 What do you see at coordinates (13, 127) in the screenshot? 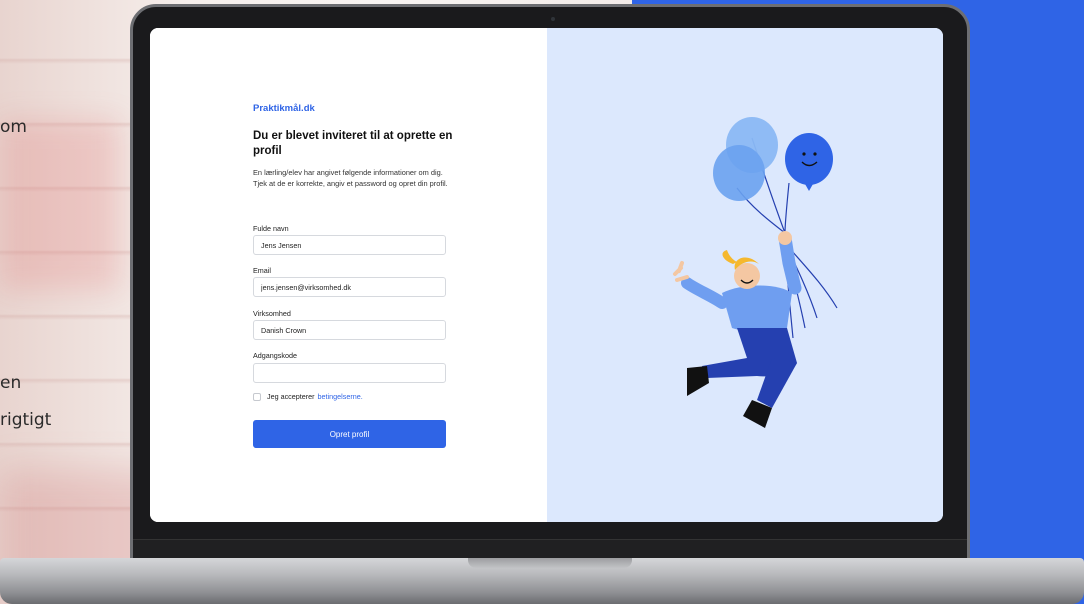
I see `background-text-line: om` at bounding box center [13, 127].